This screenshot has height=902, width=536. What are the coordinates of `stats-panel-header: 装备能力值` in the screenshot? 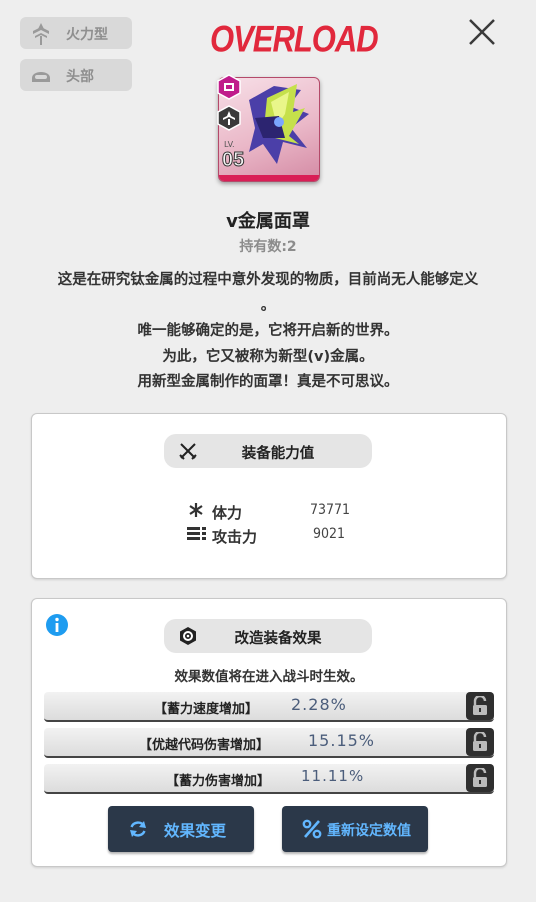 It's located at (268, 451).